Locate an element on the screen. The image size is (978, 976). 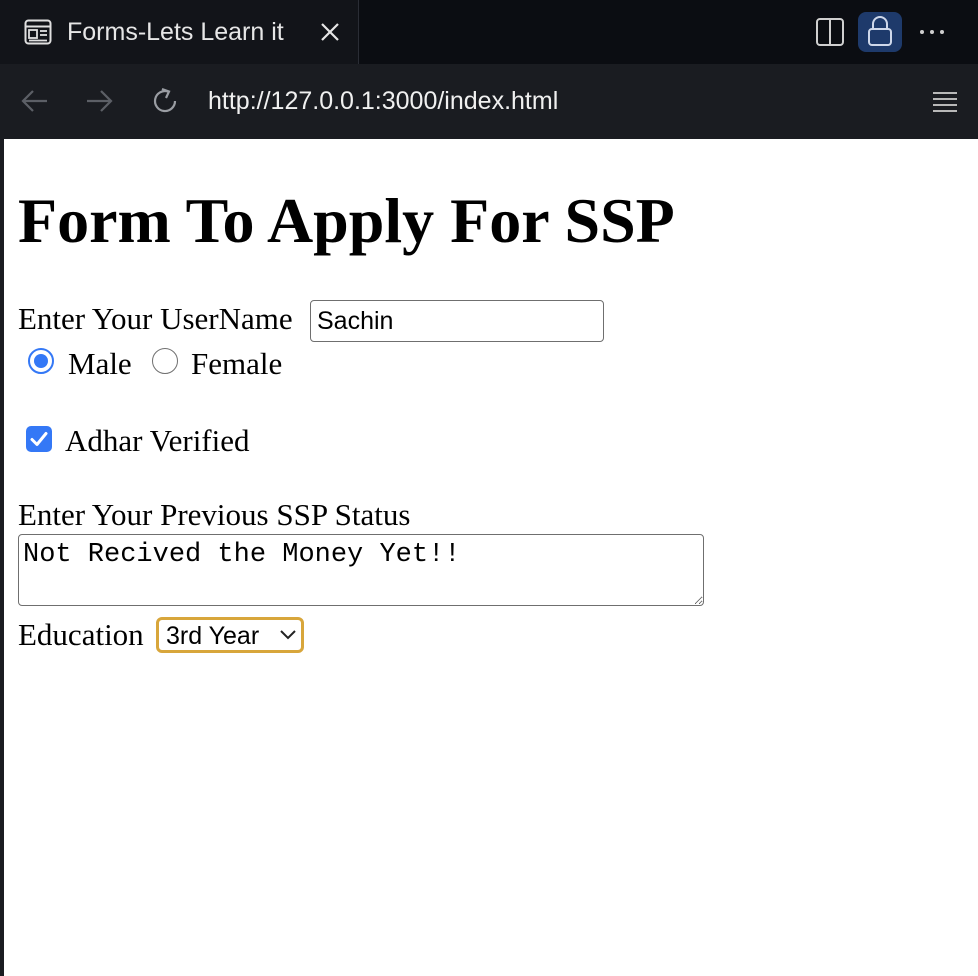
page-title: Form To Apply For SSP is located at coordinates (346, 220).